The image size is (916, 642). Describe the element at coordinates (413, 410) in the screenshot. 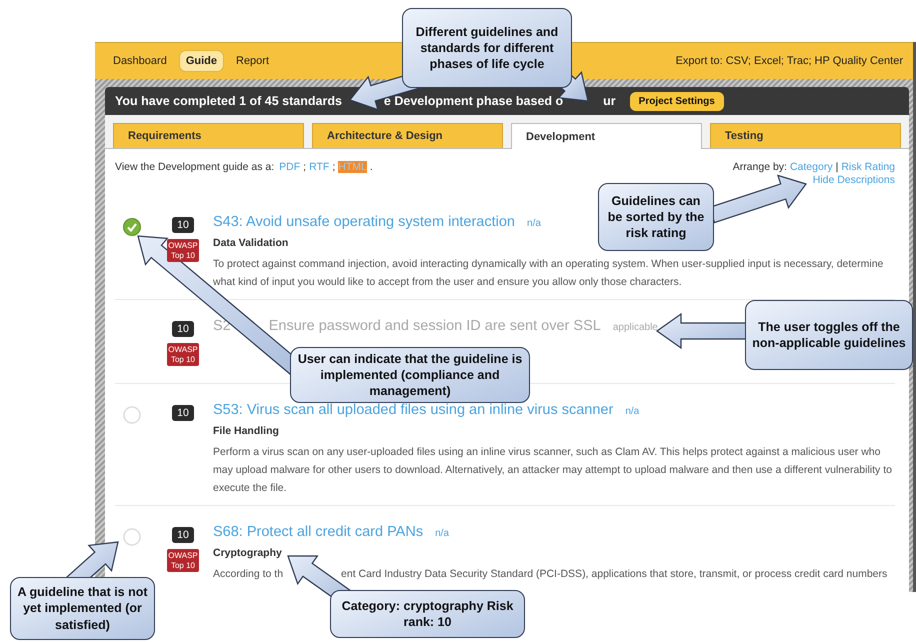

I see `guideline-title: S53: Virus scan all uploaded files using an inline virus scanner` at that location.